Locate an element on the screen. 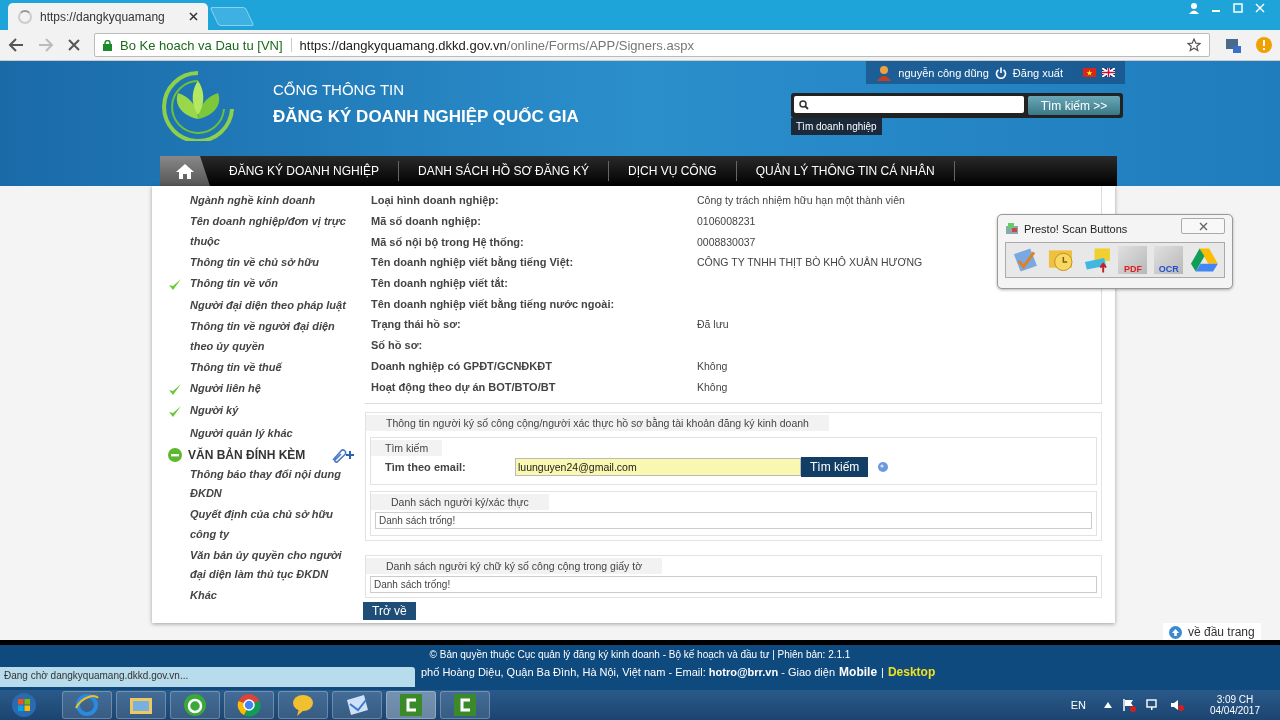  network-icon is located at coordinates (1152, 705).